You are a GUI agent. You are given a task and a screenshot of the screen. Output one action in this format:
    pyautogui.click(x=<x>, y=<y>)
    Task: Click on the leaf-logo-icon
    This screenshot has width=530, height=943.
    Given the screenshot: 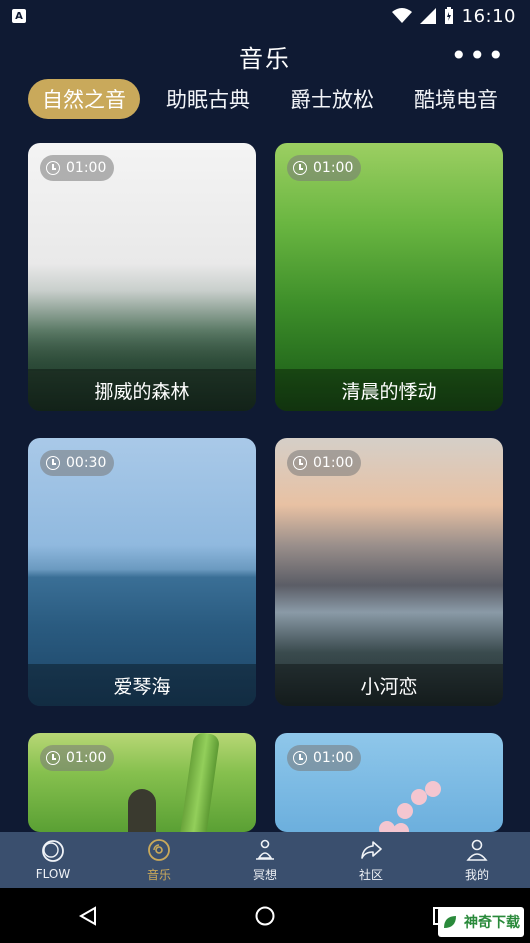 What is the action you would take?
    pyautogui.click(x=450, y=922)
    